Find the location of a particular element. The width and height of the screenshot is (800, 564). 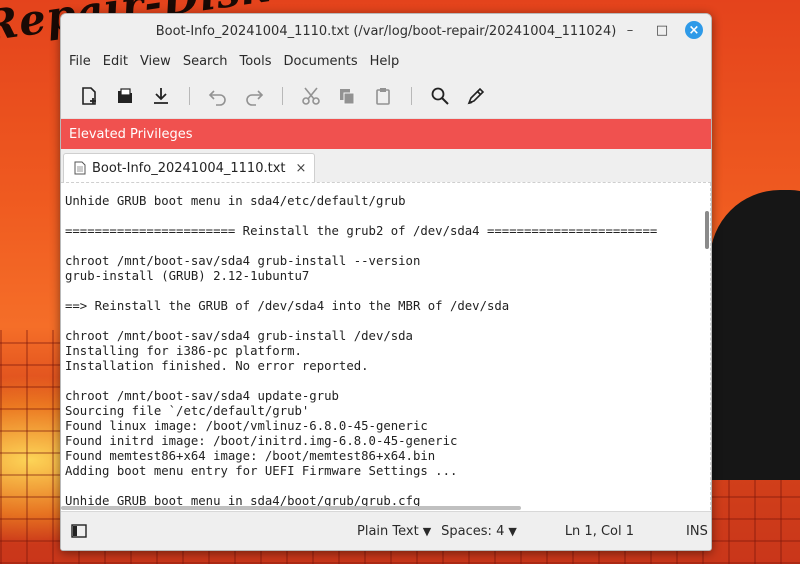

document-icon is located at coordinates (80, 168).